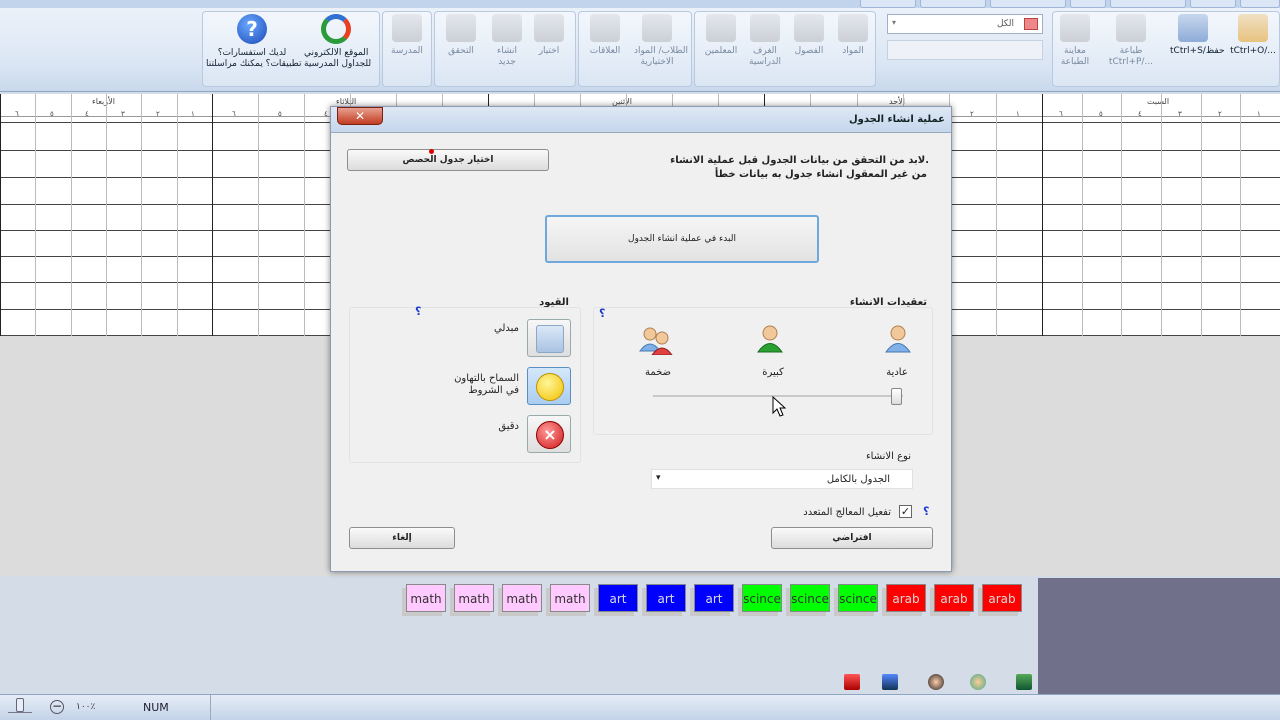 Image resolution: width=1280 pixels, height=720 pixels. Describe the element at coordinates (782, 479) in the screenshot. I see `generation-type-select: ▾ الجدول بالكامل` at that location.